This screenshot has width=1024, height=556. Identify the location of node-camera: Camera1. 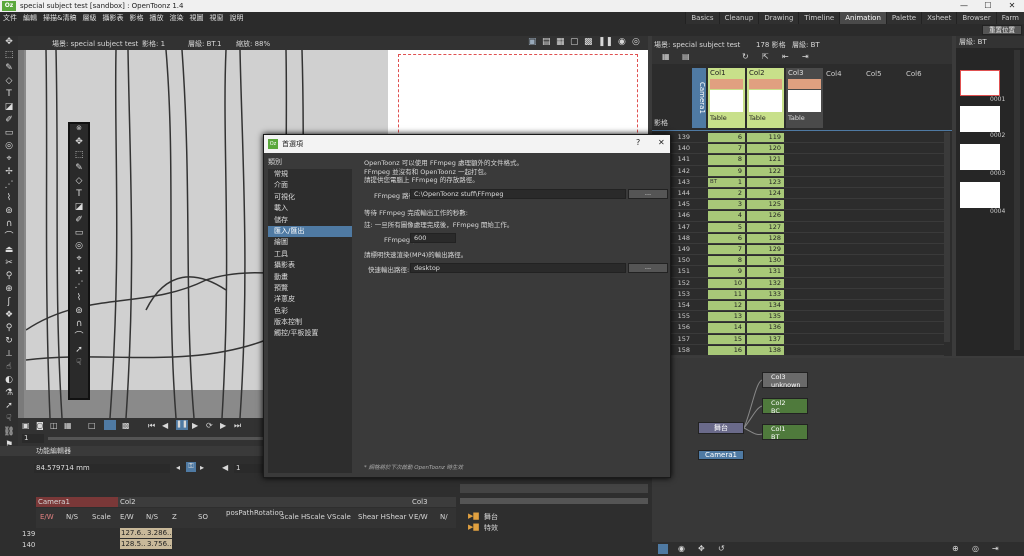
(721, 455).